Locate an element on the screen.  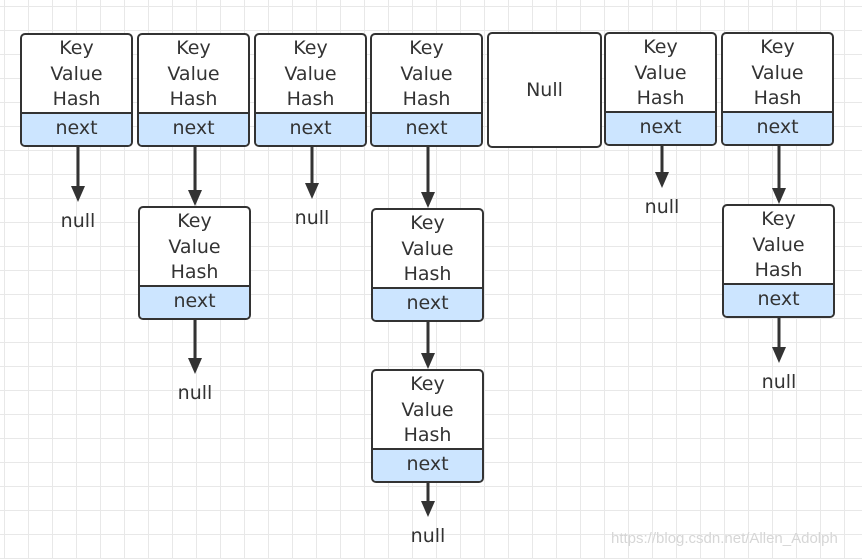
watermark: https://blog.csdn.net/Allen_Adolph is located at coordinates (724, 538).